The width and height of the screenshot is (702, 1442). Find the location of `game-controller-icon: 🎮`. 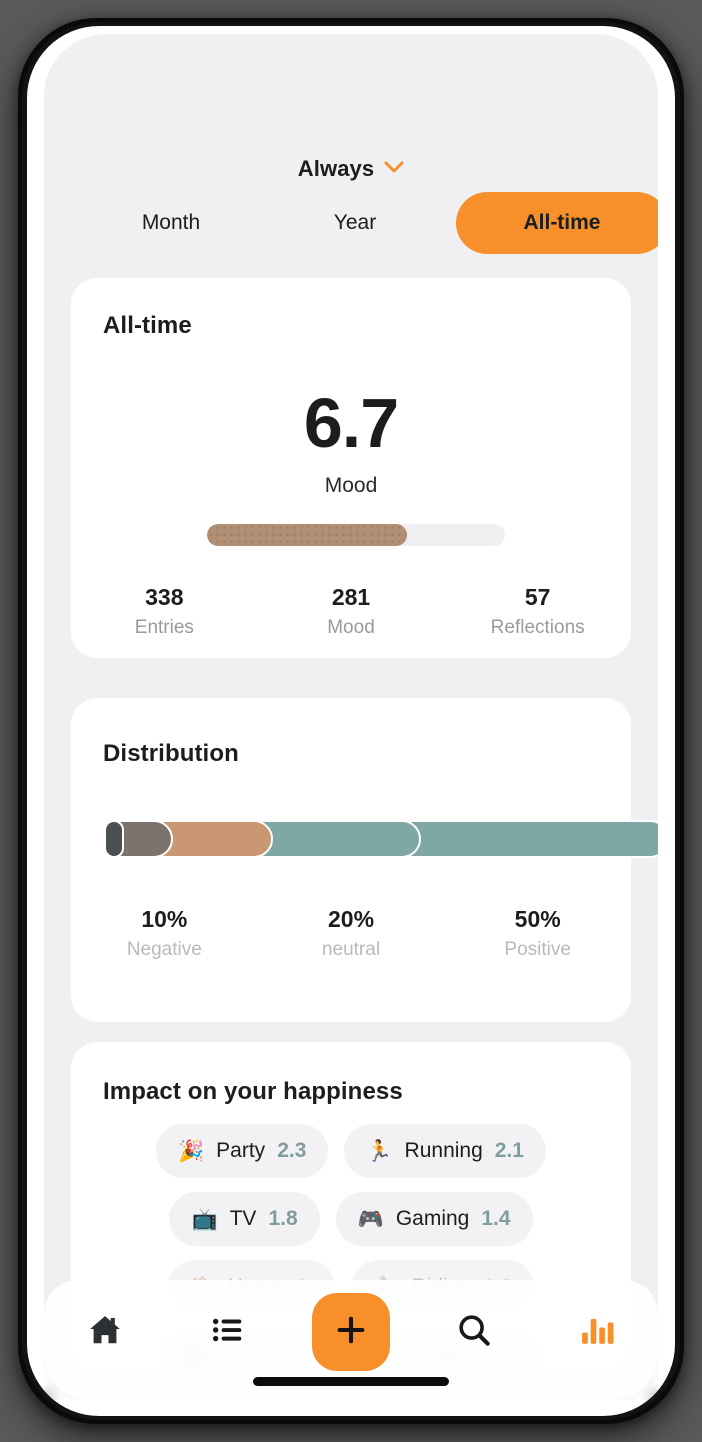

game-controller-icon: 🎮 is located at coordinates (370, 1219).